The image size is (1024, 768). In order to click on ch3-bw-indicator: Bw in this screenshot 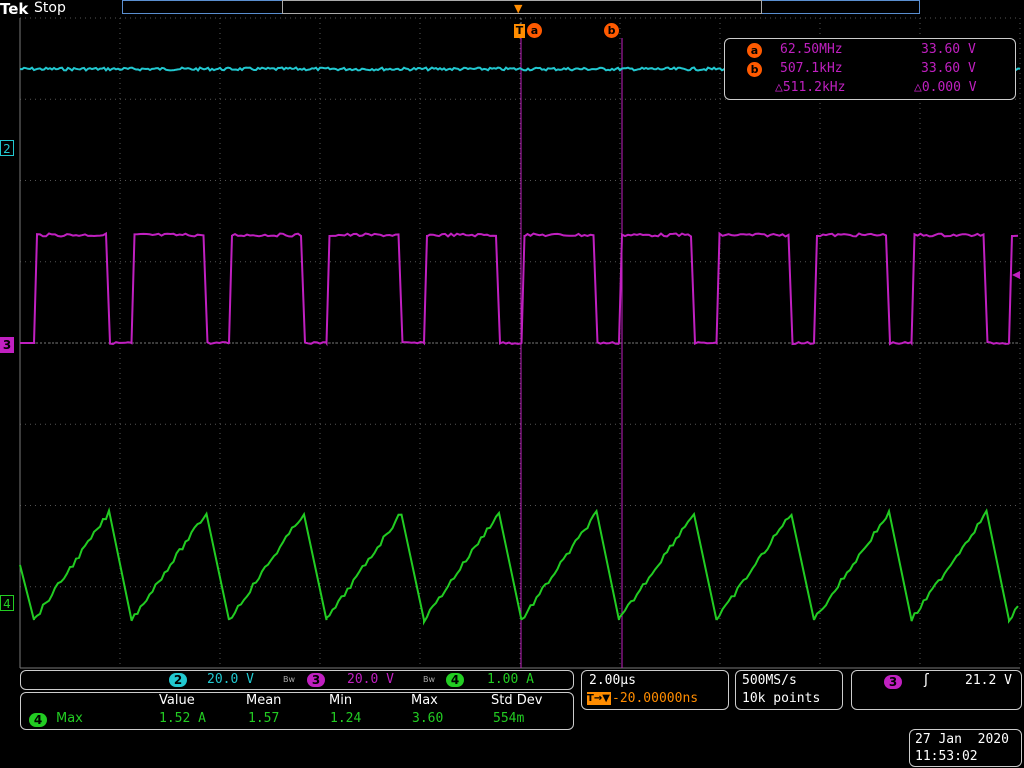, I will do `click(289, 679)`.